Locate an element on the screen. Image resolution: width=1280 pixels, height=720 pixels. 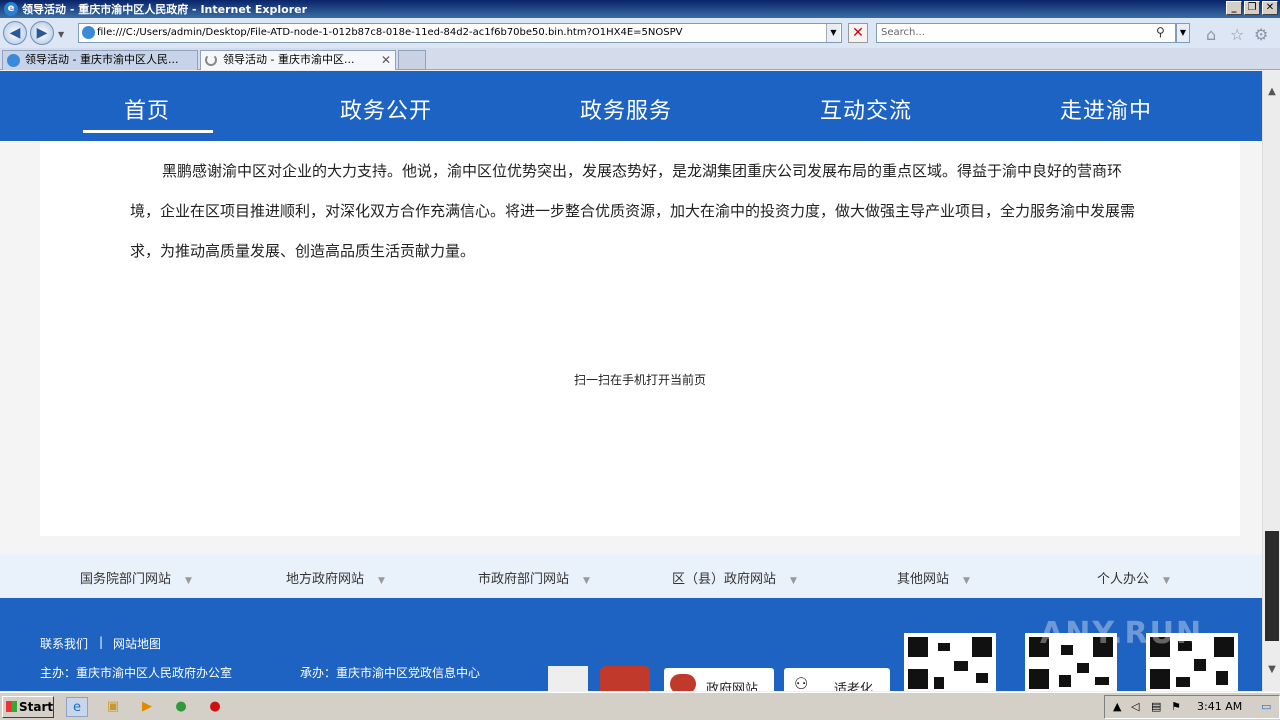
window-title: 领导活动 - 重庆市渝中区人民政府 - Internet Explorer is located at coordinates (165, 9).